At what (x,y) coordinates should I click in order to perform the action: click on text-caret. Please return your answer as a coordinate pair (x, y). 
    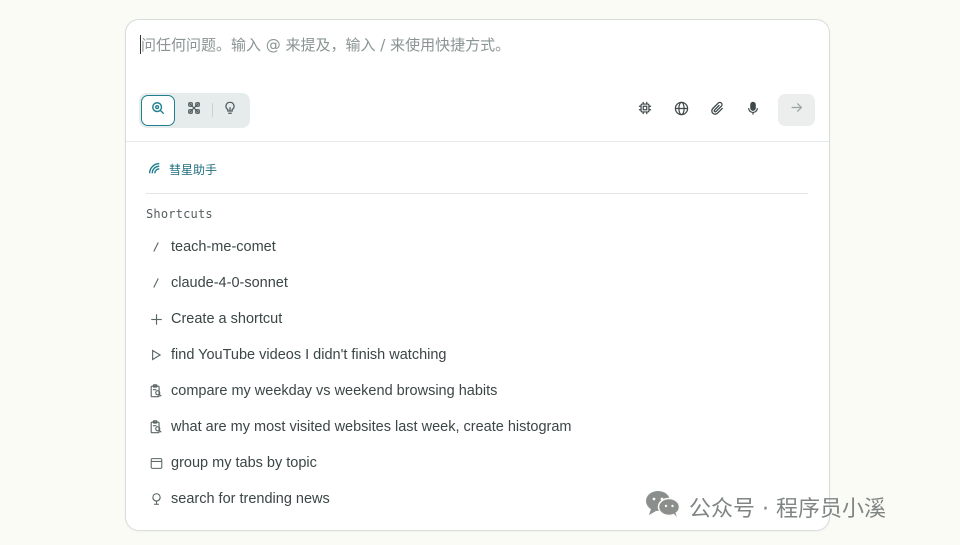
    Looking at the image, I should click on (140, 44).